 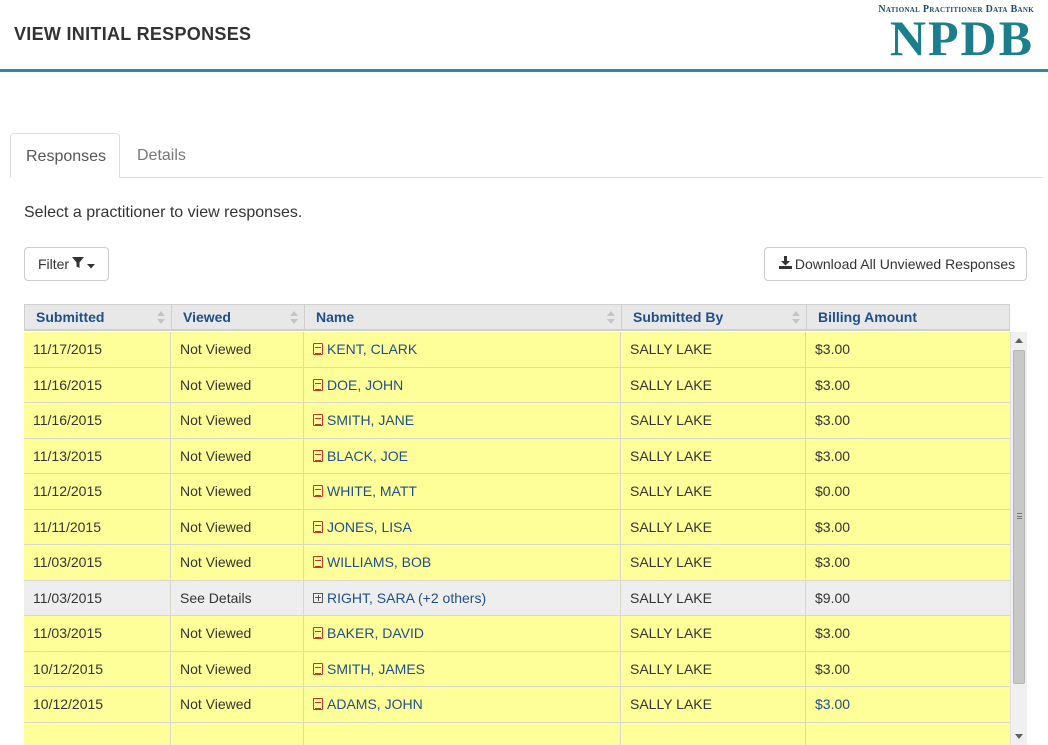 What do you see at coordinates (70, 317) in the screenshot?
I see `column-header-label: Submitted` at bounding box center [70, 317].